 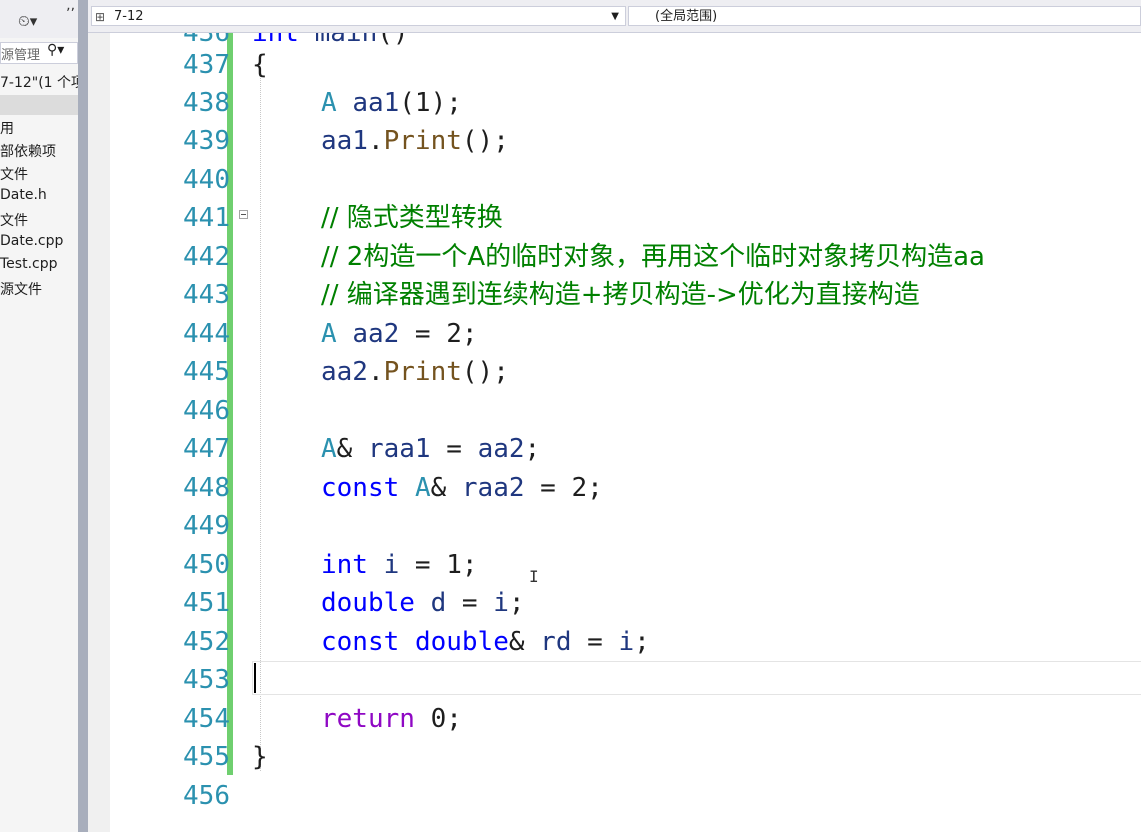 I want to click on line-number: 440, so click(x=206, y=180).